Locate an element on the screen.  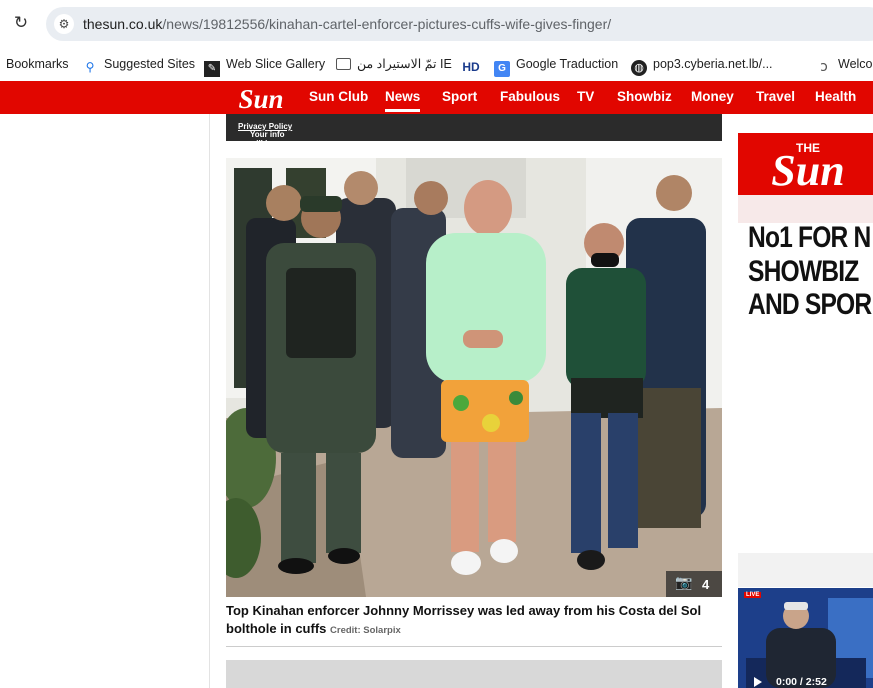
bookmark-welcome: ↄ Welco is located at coordinates (844, 64).